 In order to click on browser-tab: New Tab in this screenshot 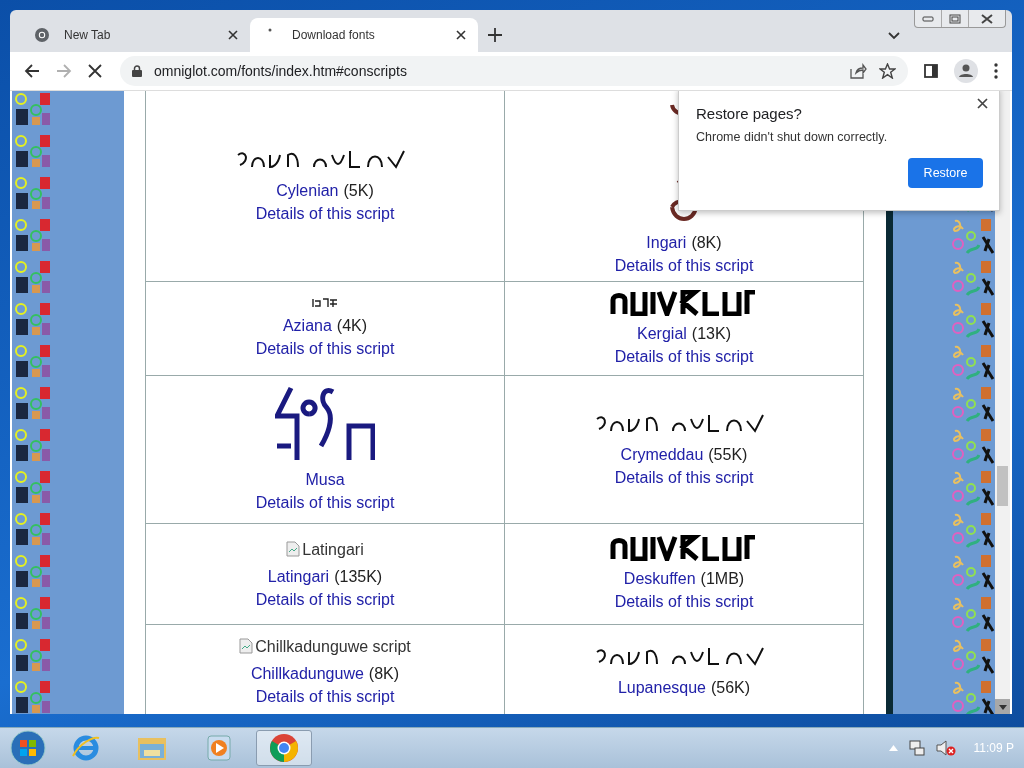, I will do `click(136, 35)`.